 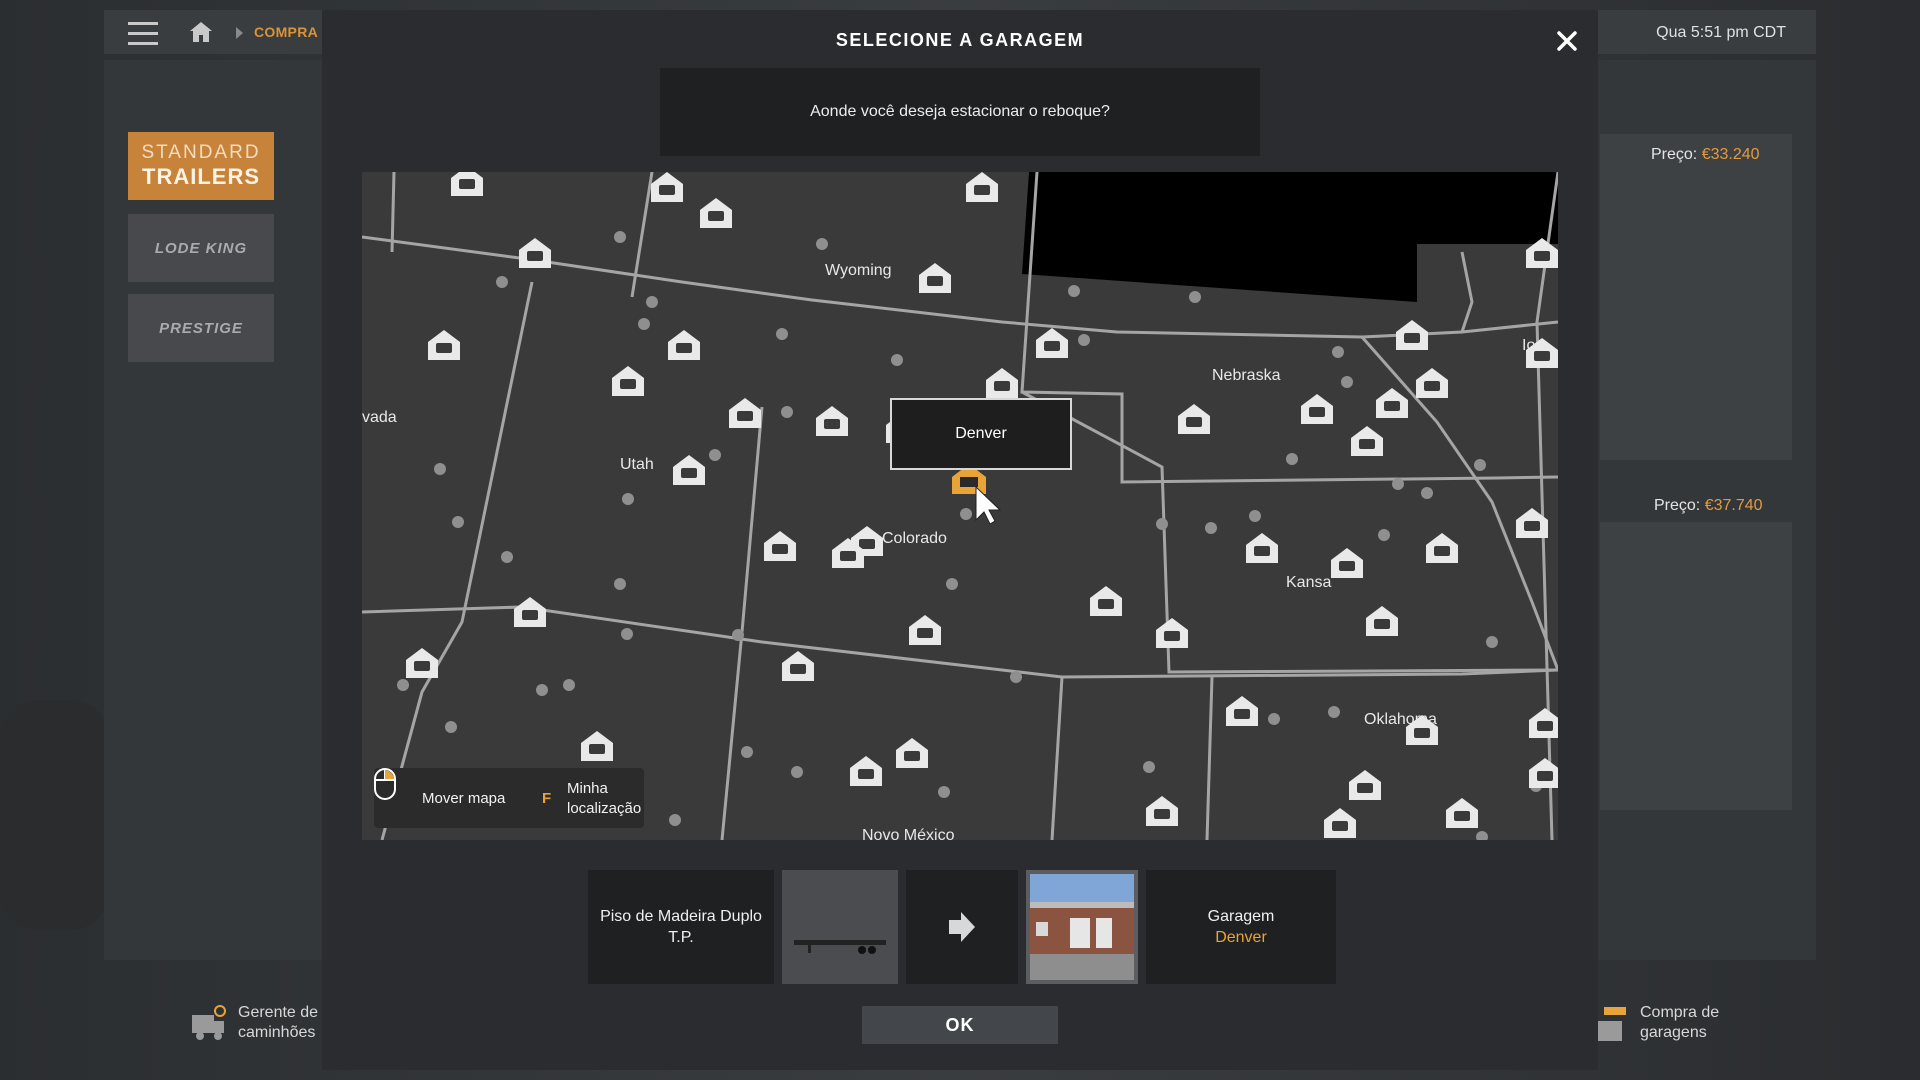 I want to click on home-icon, so click(x=201, y=32).